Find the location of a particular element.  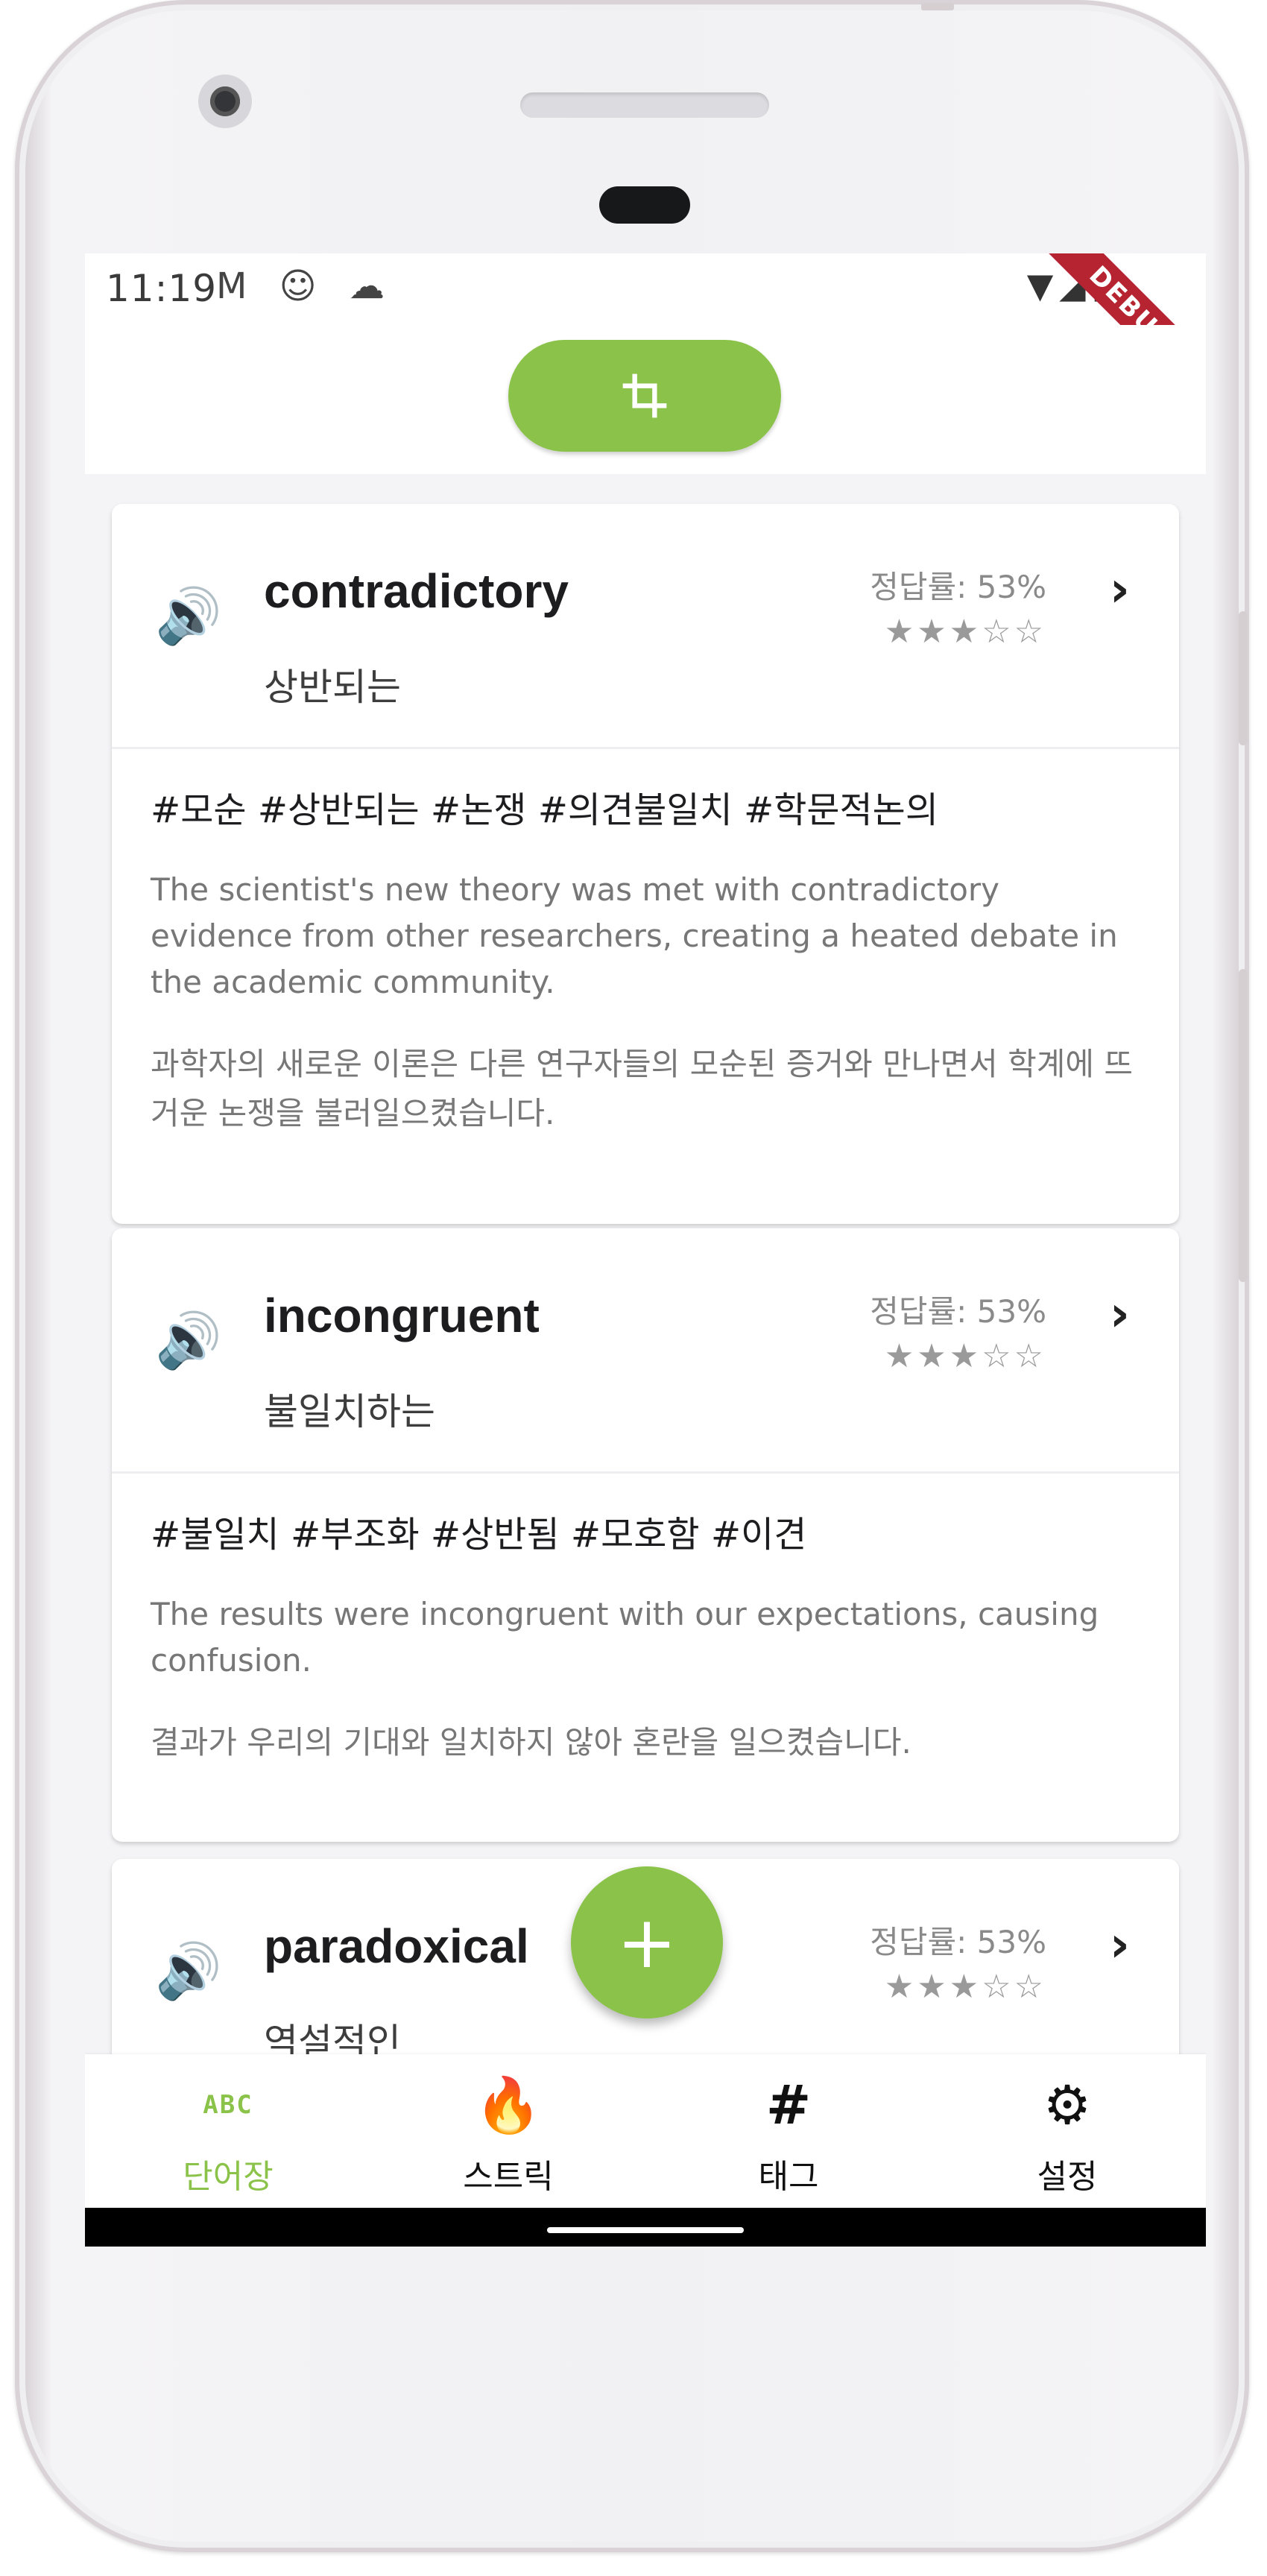

word-meaning: 불일치하는 is located at coordinates (349, 1412).